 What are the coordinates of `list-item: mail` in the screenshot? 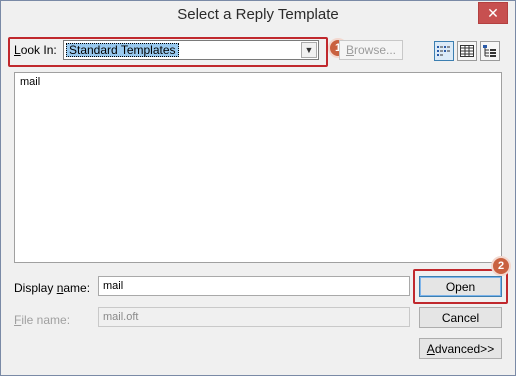 It's located at (30, 82).